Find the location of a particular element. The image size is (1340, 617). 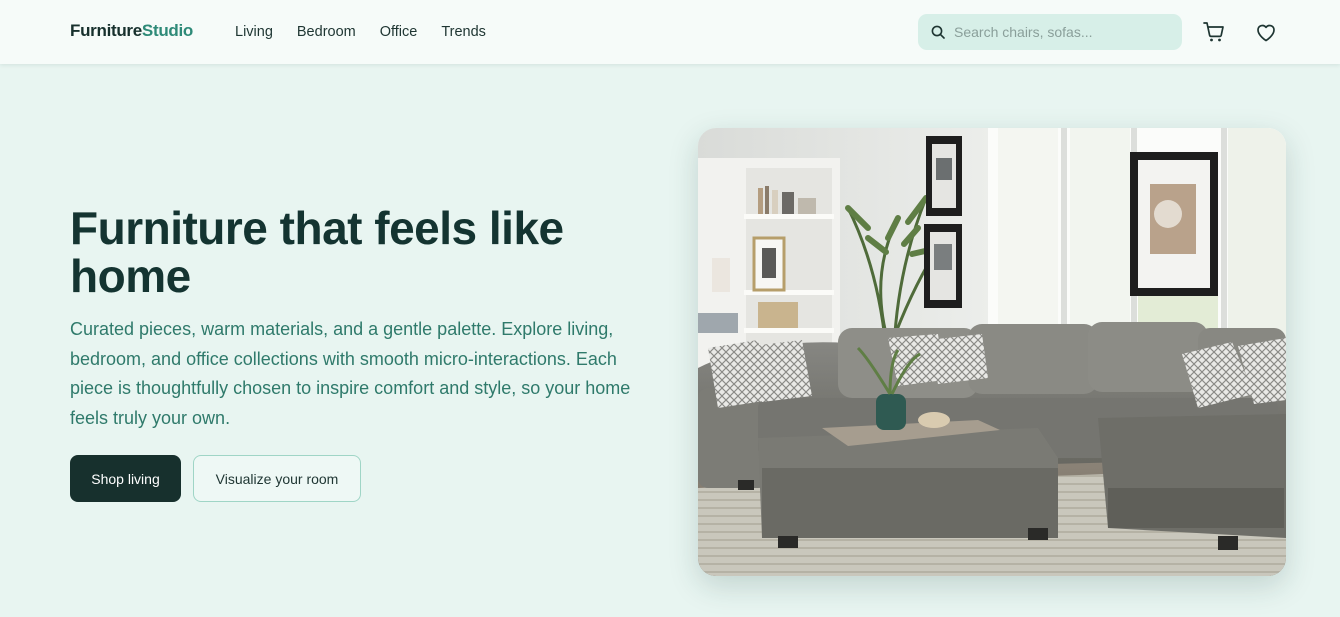

brand-logo: FurnitureStudio is located at coordinates (131, 31).